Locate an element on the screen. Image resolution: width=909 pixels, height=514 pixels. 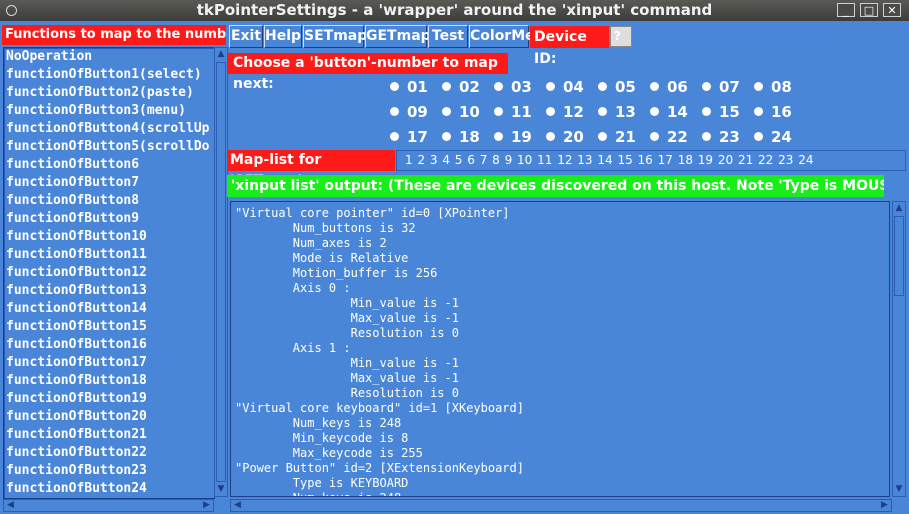
function-list-item: functionOfButton17 is located at coordinates (109, 363).